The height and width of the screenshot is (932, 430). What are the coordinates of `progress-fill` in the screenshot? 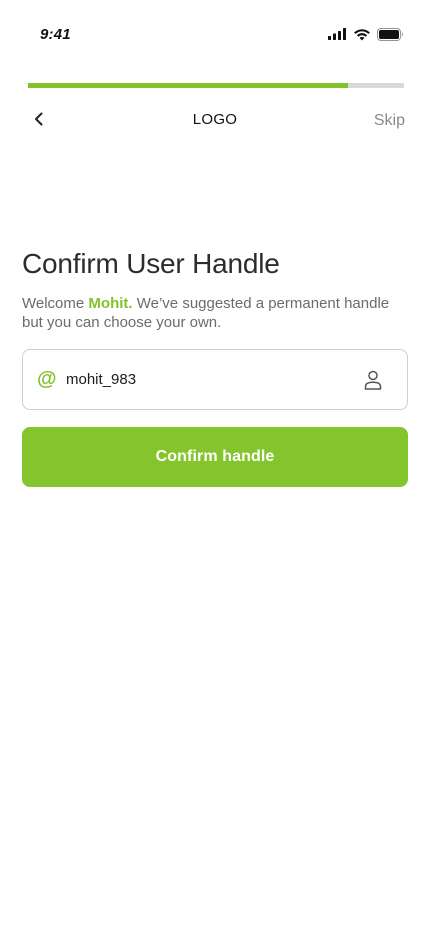 It's located at (188, 85).